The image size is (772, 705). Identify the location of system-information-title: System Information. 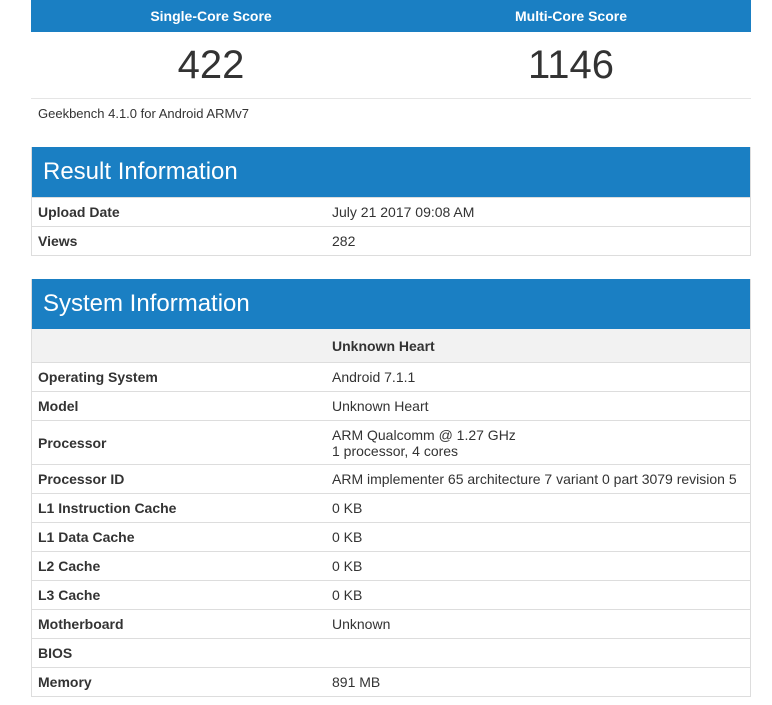
(391, 304).